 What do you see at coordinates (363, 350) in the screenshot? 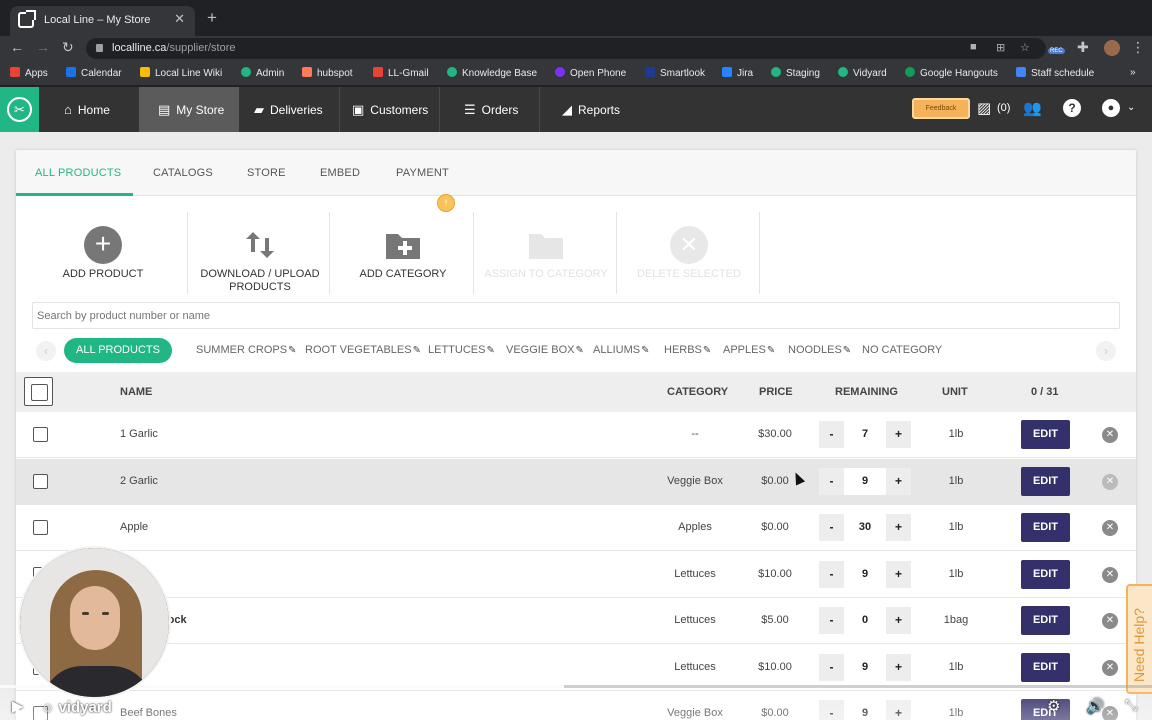
I see `category-root-vegetables: ROOT VEGETABLES✎` at bounding box center [363, 350].